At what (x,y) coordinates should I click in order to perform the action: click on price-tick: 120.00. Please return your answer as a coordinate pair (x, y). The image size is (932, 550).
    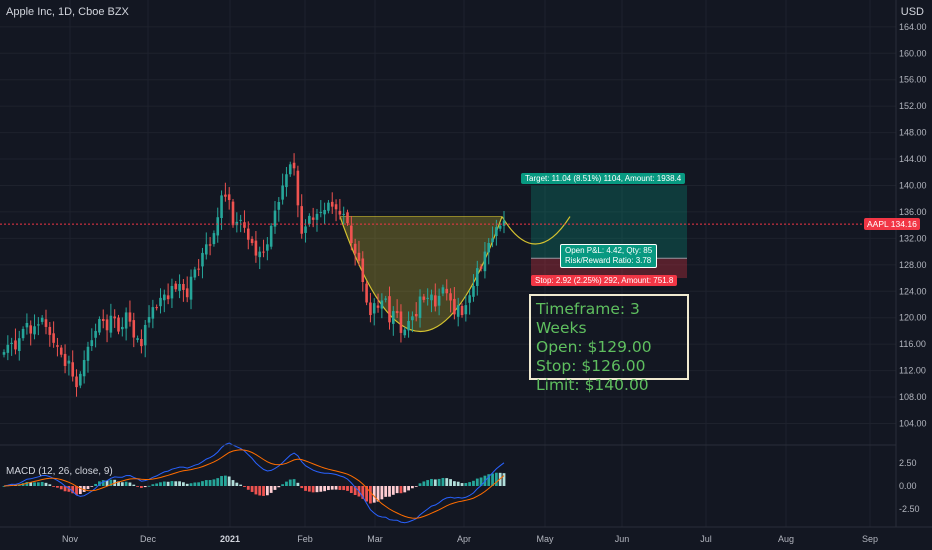
    Looking at the image, I should click on (913, 318).